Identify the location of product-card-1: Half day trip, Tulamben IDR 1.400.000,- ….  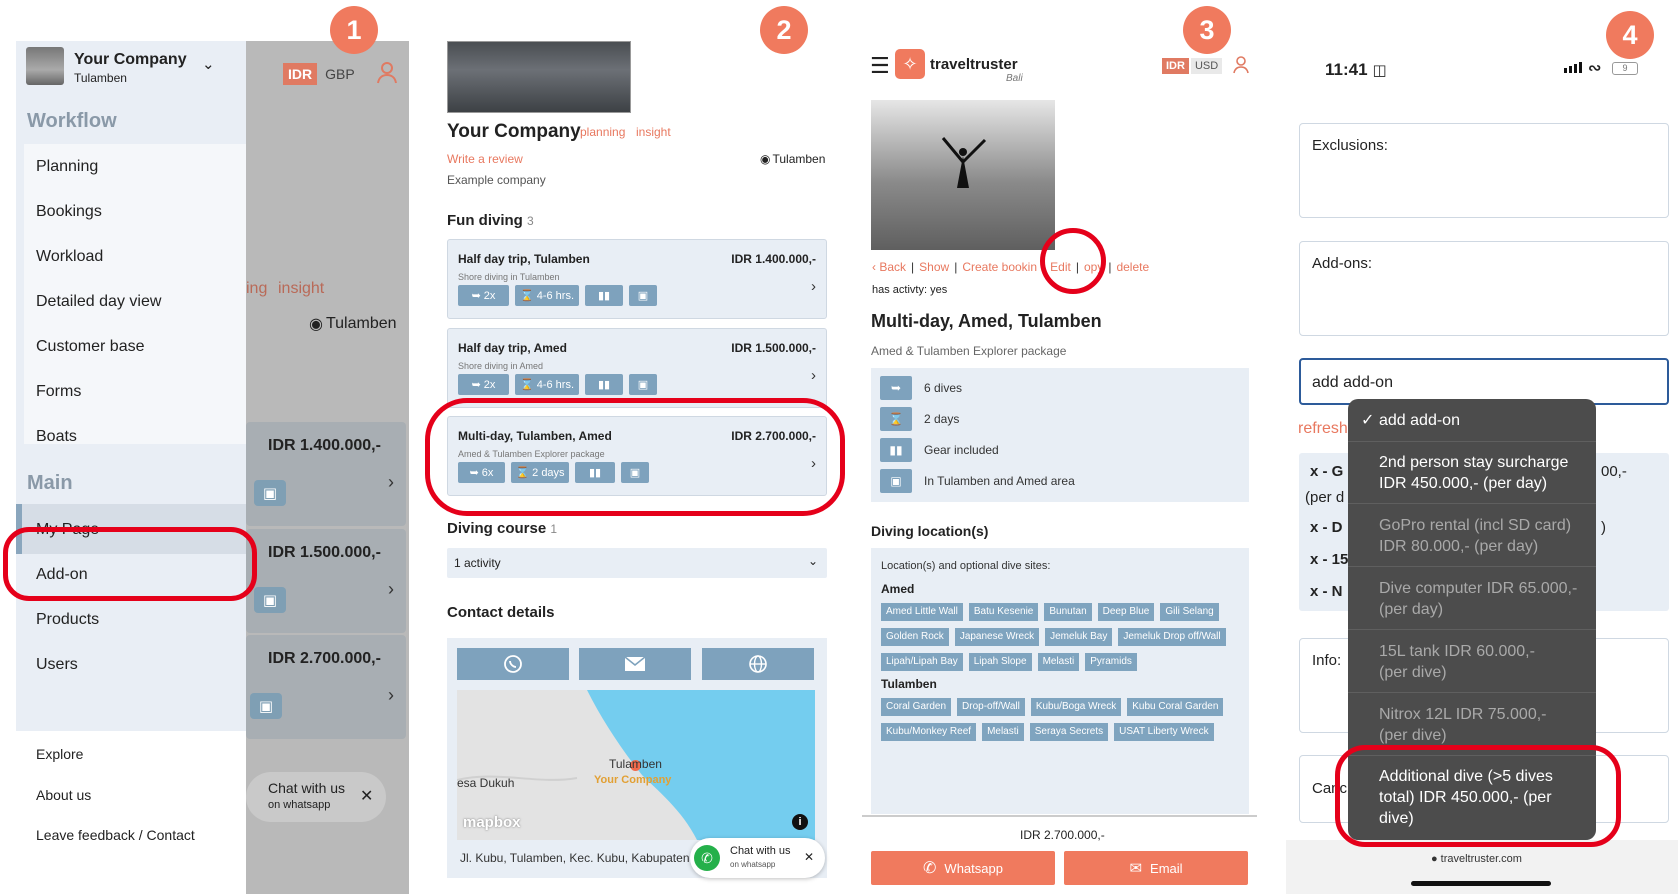
(637, 279).